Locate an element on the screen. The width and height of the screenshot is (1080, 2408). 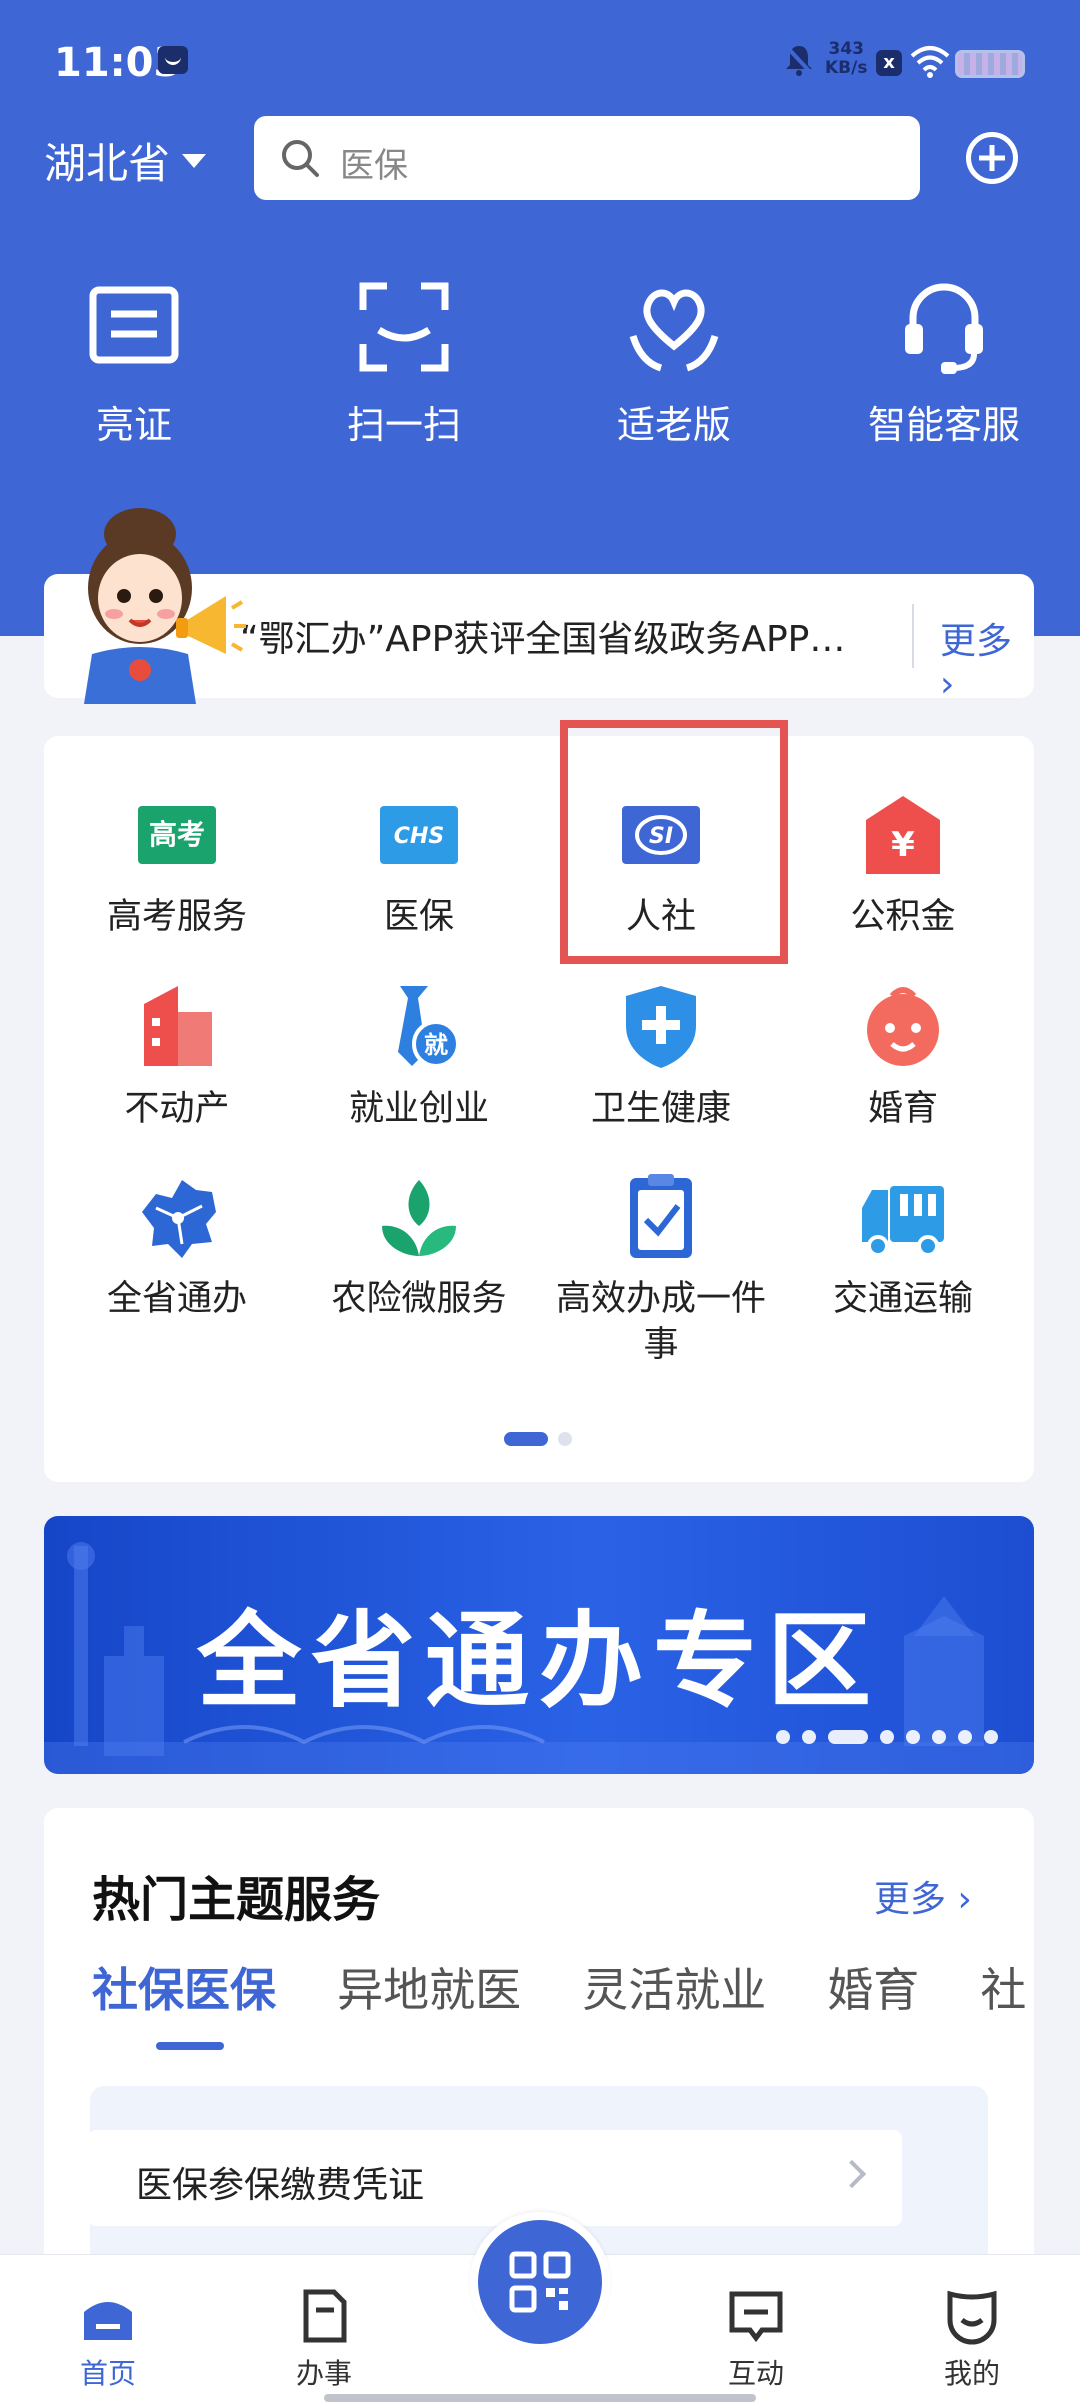
province-banner: 全省通办专区 is located at coordinates (539, 1645).